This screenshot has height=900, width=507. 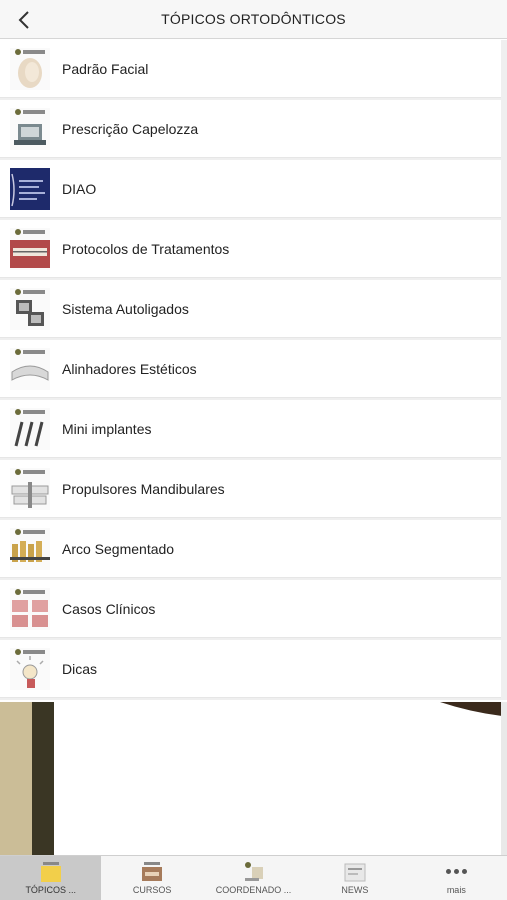 I want to click on list-item-autoligados: Sistema Autoligados, so click(x=250, y=309).